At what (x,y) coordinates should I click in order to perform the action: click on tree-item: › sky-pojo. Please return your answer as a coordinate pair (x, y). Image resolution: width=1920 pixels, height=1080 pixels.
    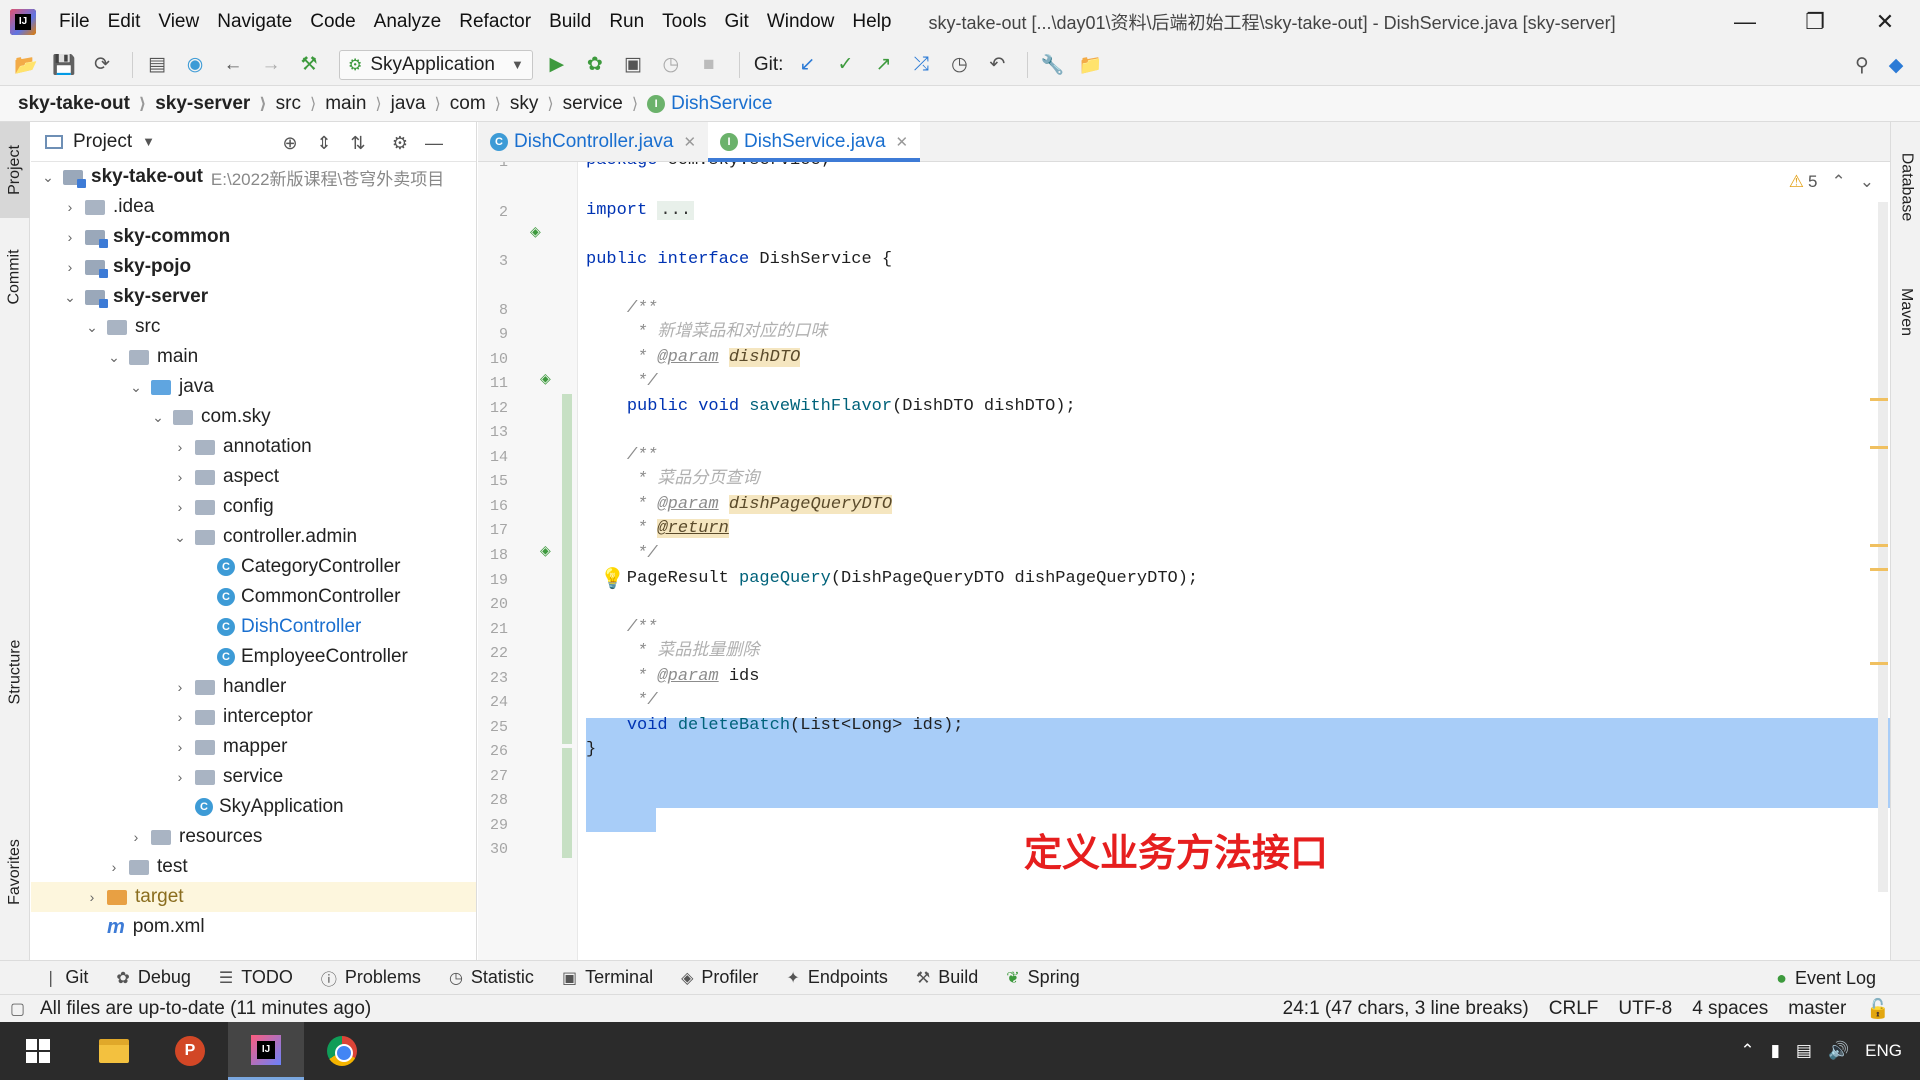
    Looking at the image, I should click on (253, 267).